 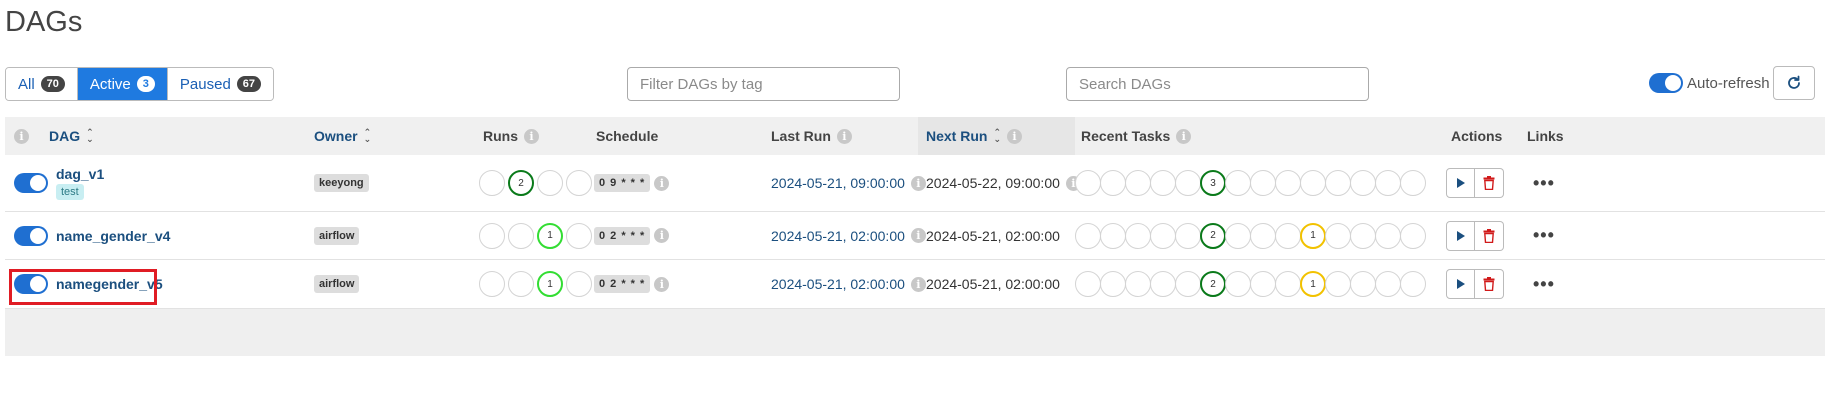 I want to click on filter-all-button: All 70, so click(x=42, y=84).